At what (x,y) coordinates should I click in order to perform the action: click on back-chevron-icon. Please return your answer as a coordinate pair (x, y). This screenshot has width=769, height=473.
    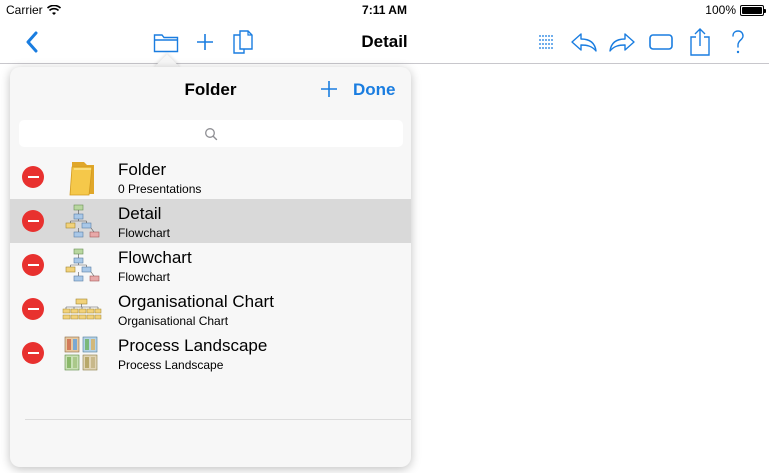
    Looking at the image, I should click on (32, 42).